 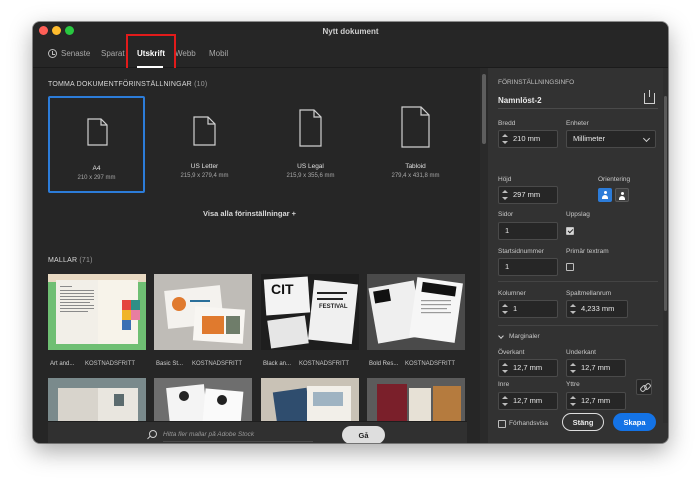 I want to click on template-thumbnail-bold, so click(x=416, y=312).